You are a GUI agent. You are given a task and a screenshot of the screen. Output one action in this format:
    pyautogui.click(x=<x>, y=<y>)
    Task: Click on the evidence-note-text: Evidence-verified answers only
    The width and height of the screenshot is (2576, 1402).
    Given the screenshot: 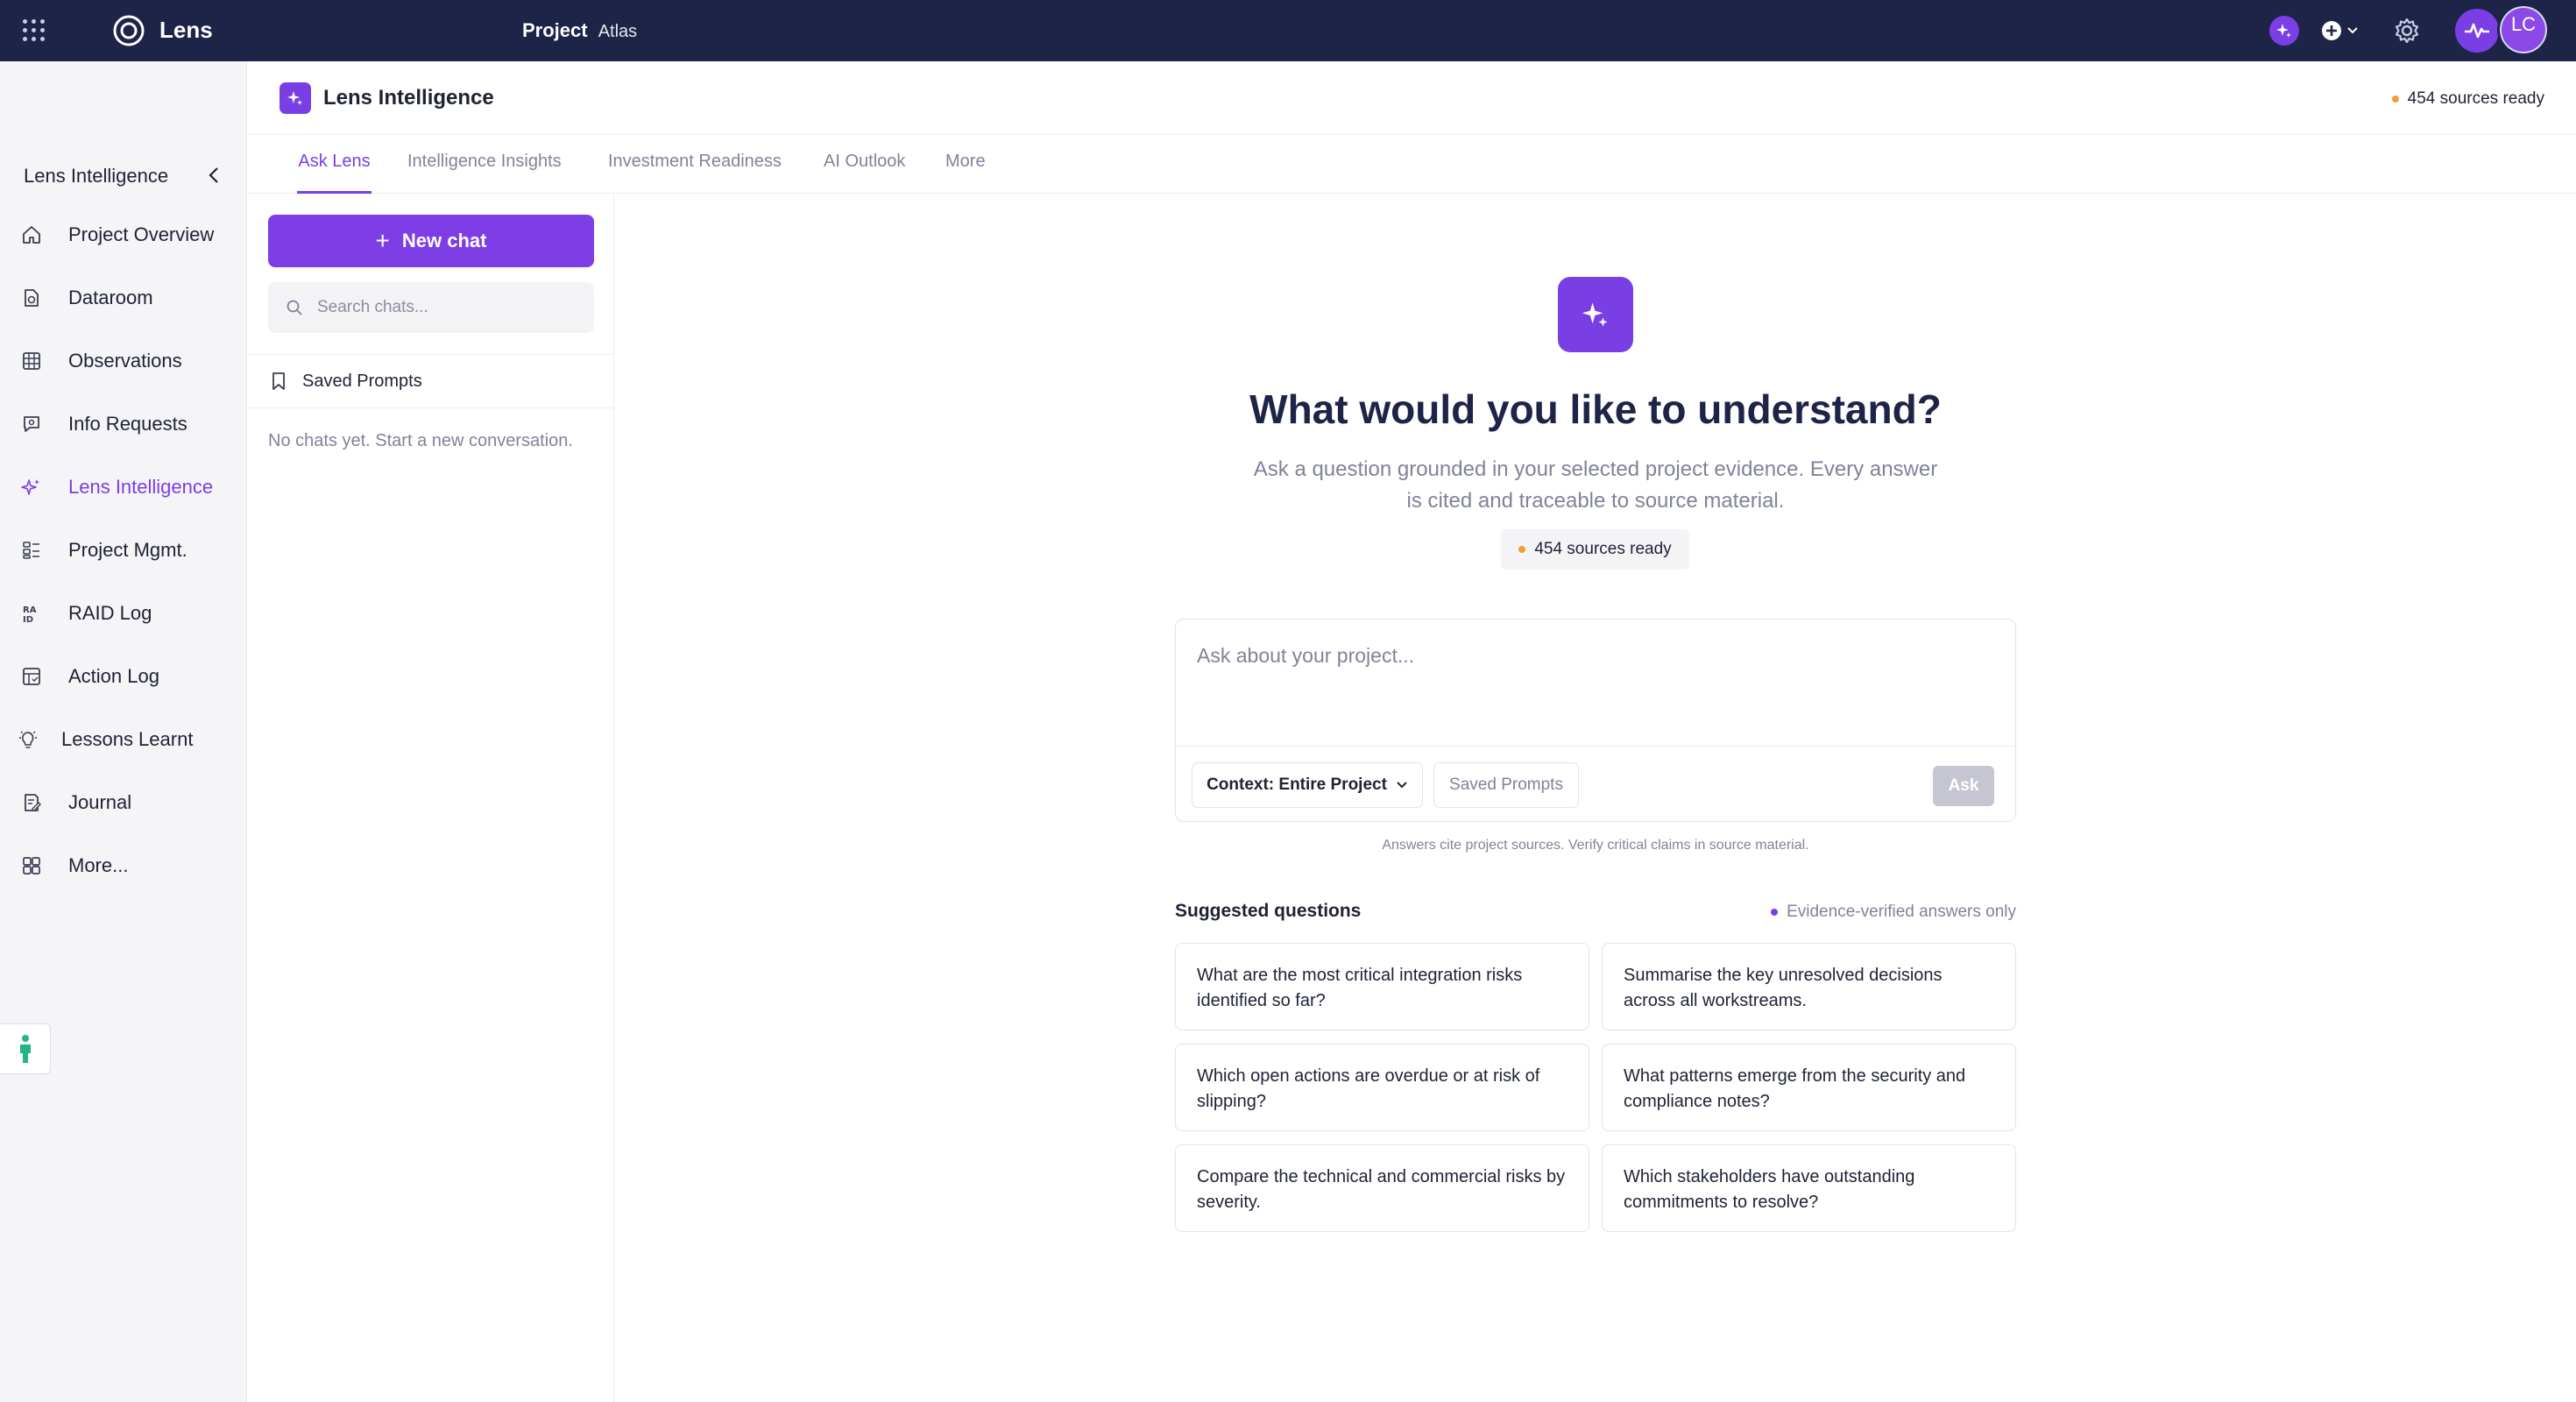 What is the action you would take?
    pyautogui.click(x=1901, y=912)
    